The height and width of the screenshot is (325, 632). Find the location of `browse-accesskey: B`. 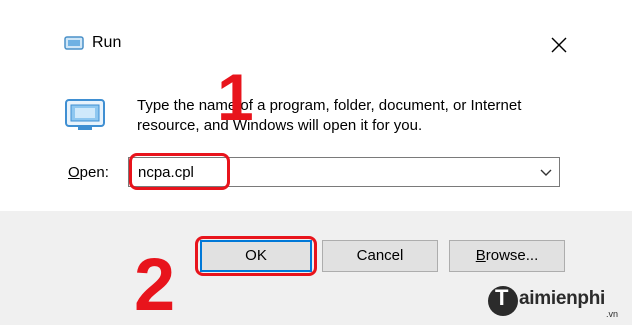

browse-accesskey: B is located at coordinates (480, 255).